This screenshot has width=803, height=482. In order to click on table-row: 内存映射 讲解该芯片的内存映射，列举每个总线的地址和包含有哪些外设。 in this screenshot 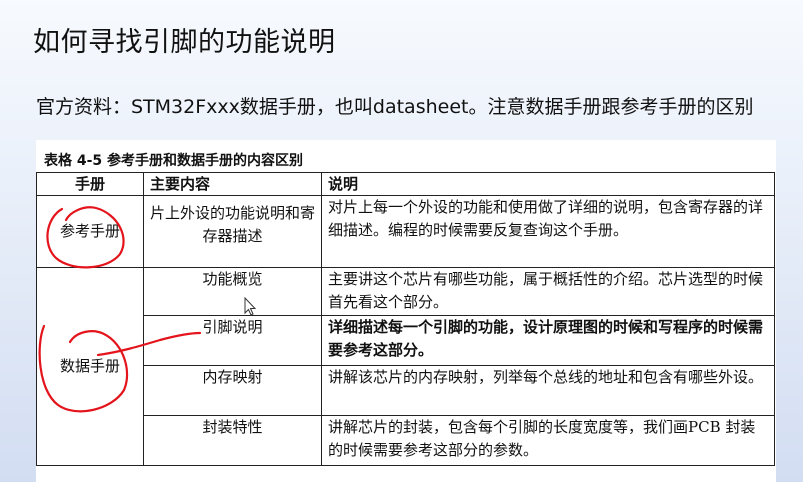, I will do `click(406, 390)`.